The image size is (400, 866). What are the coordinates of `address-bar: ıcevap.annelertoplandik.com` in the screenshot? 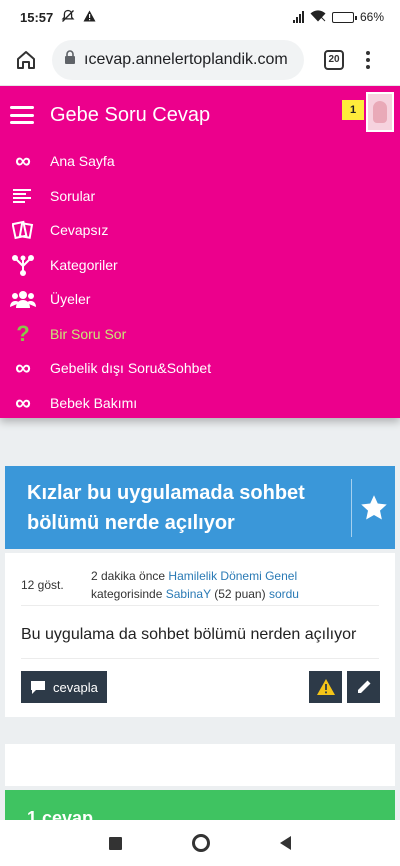 It's located at (178, 59).